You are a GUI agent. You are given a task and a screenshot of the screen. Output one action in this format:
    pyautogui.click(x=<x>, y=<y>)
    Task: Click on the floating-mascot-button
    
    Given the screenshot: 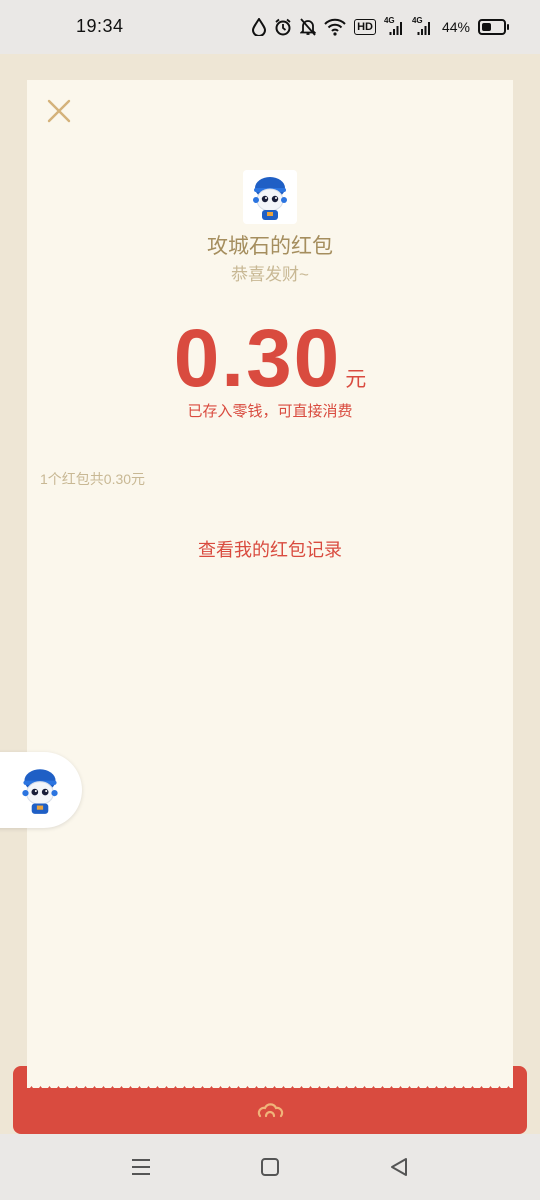 What is the action you would take?
    pyautogui.click(x=41, y=790)
    